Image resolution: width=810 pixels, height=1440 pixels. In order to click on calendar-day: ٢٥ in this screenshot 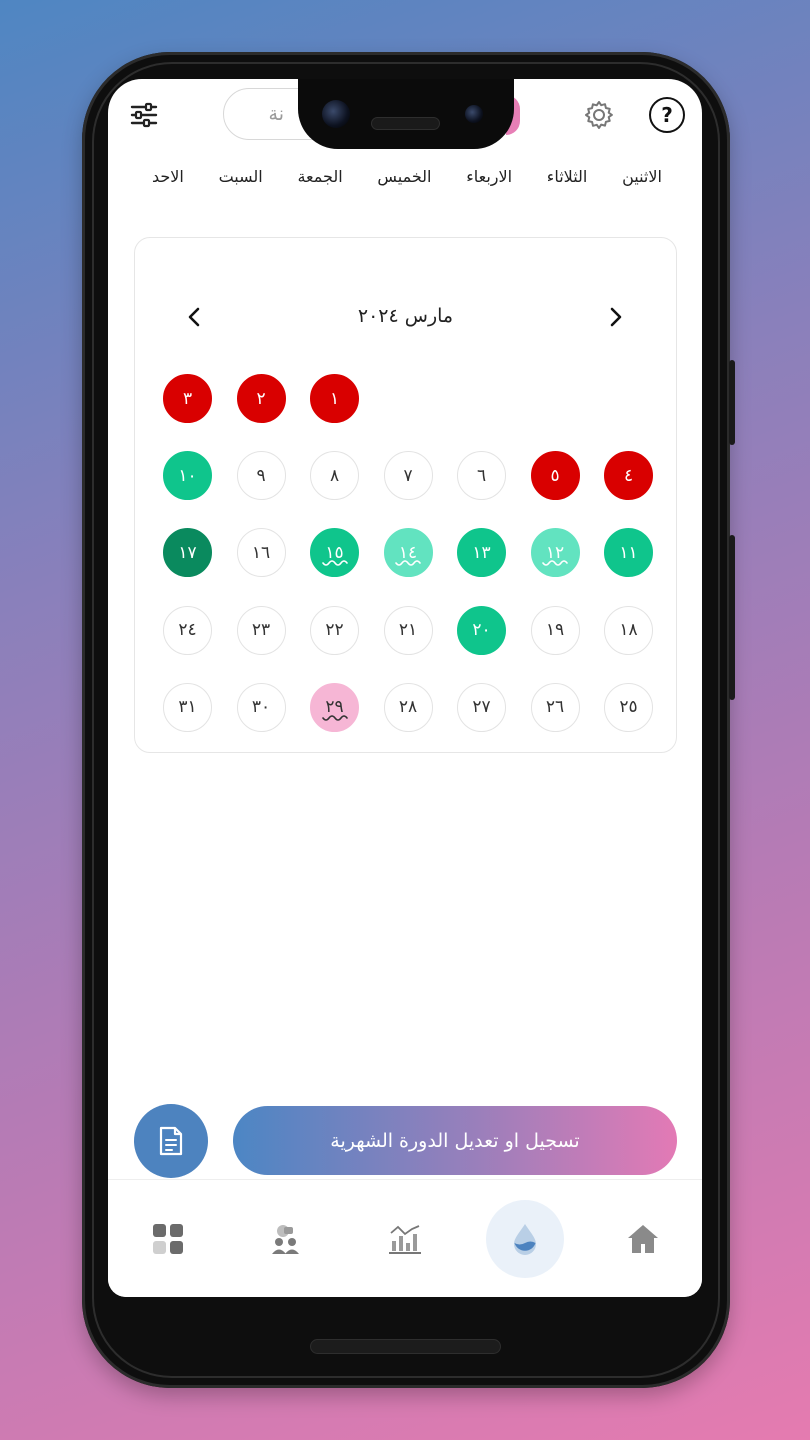, I will do `click(628, 707)`.